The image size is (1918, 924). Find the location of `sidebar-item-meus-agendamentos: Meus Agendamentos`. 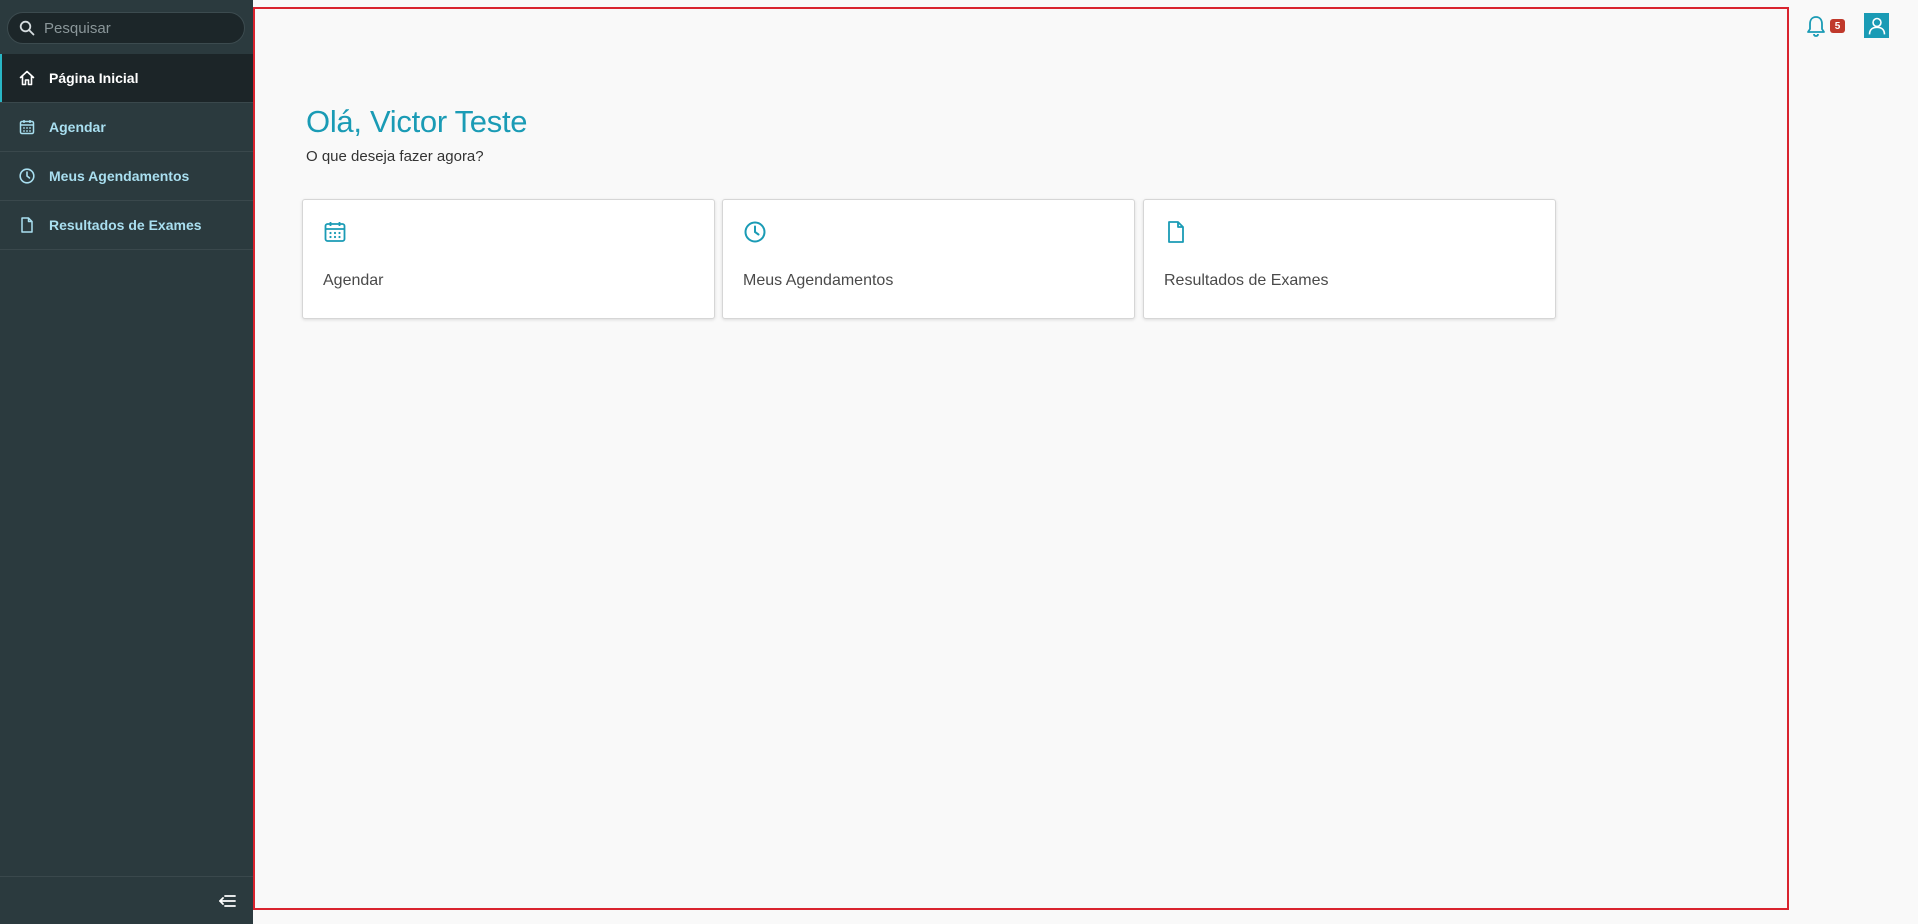

sidebar-item-meus-agendamentos: Meus Agendamentos is located at coordinates (126, 176).